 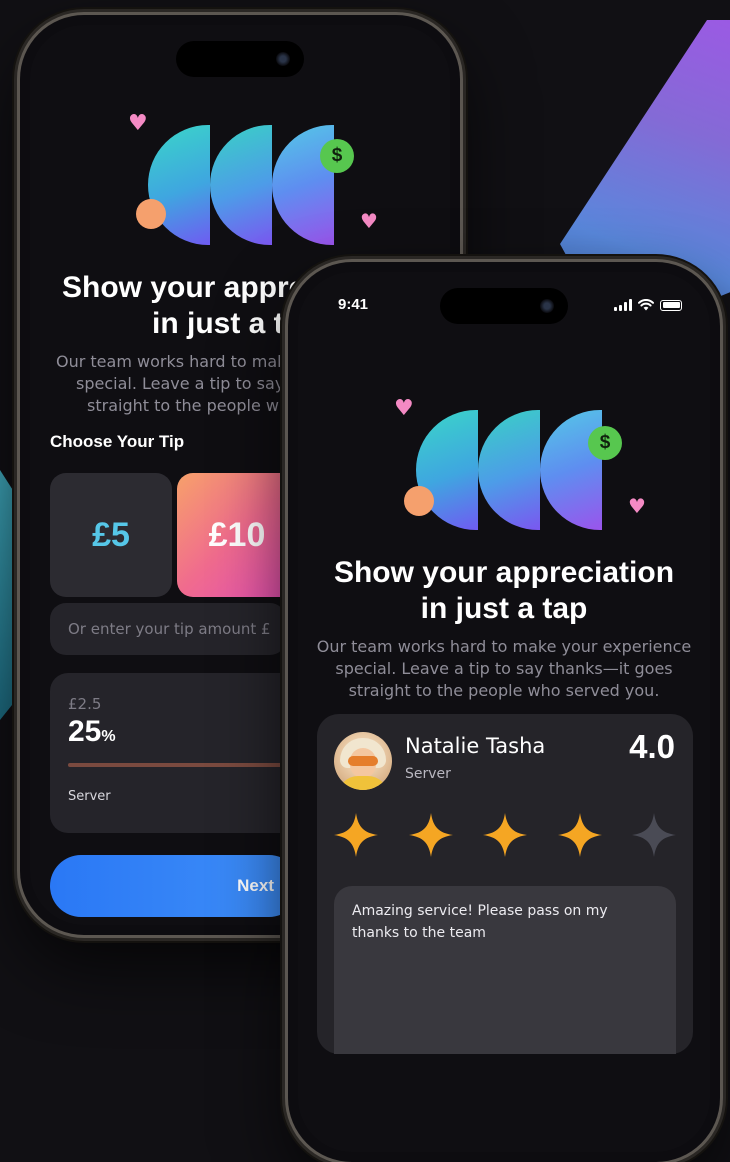 I want to click on avatar, so click(x=363, y=761).